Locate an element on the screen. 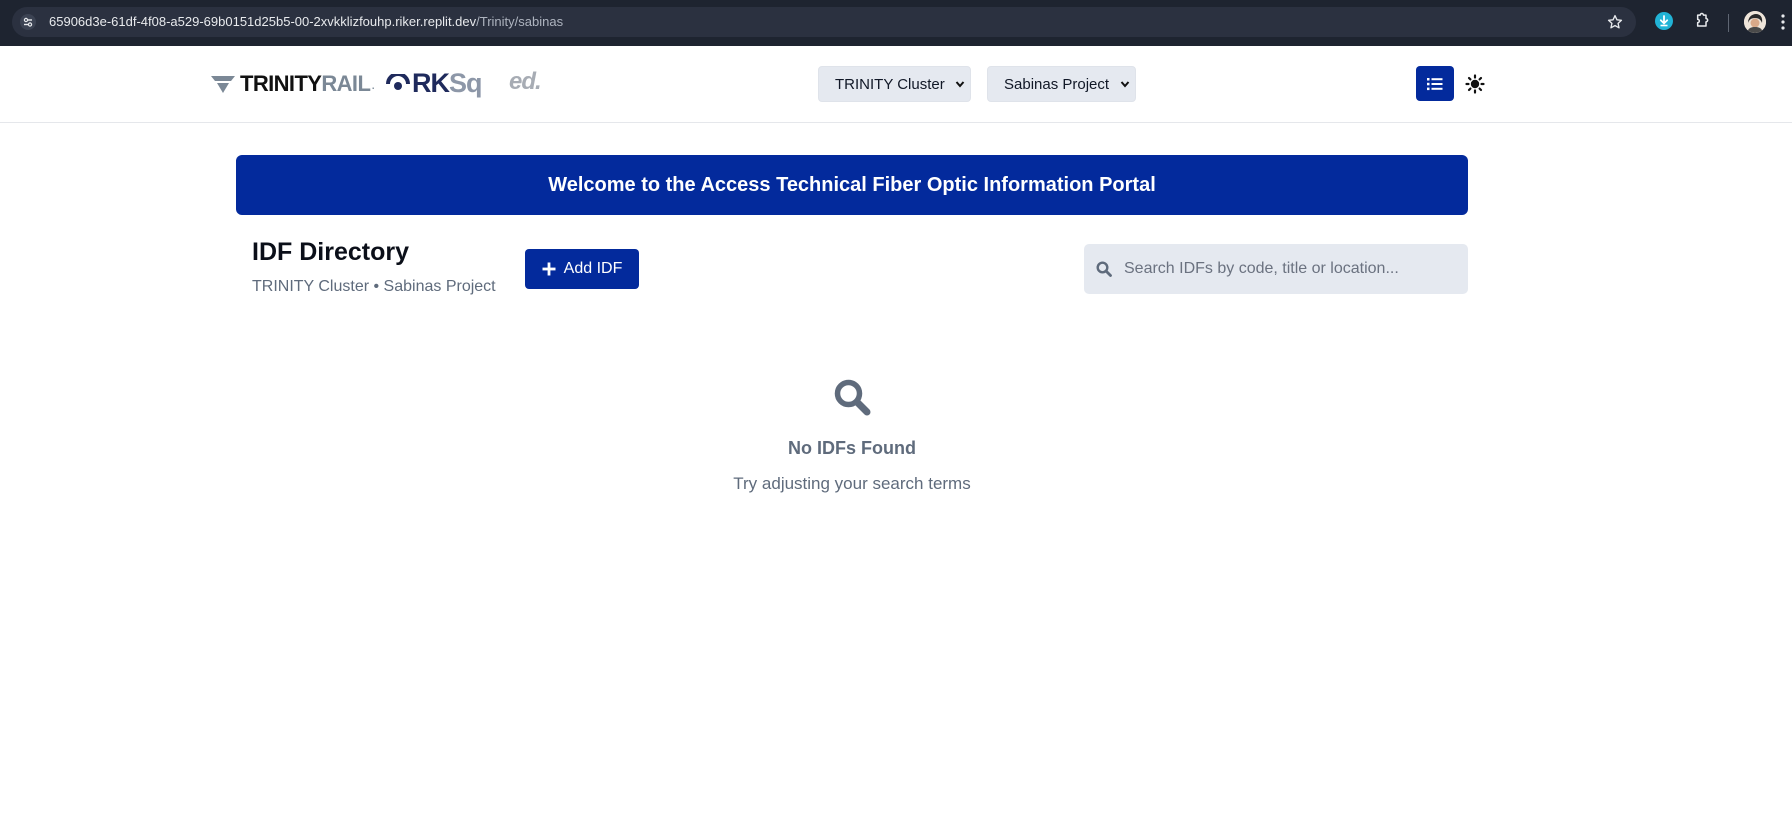 This screenshot has width=1792, height=830. url-path: /Trinity/sabinas is located at coordinates (520, 21).